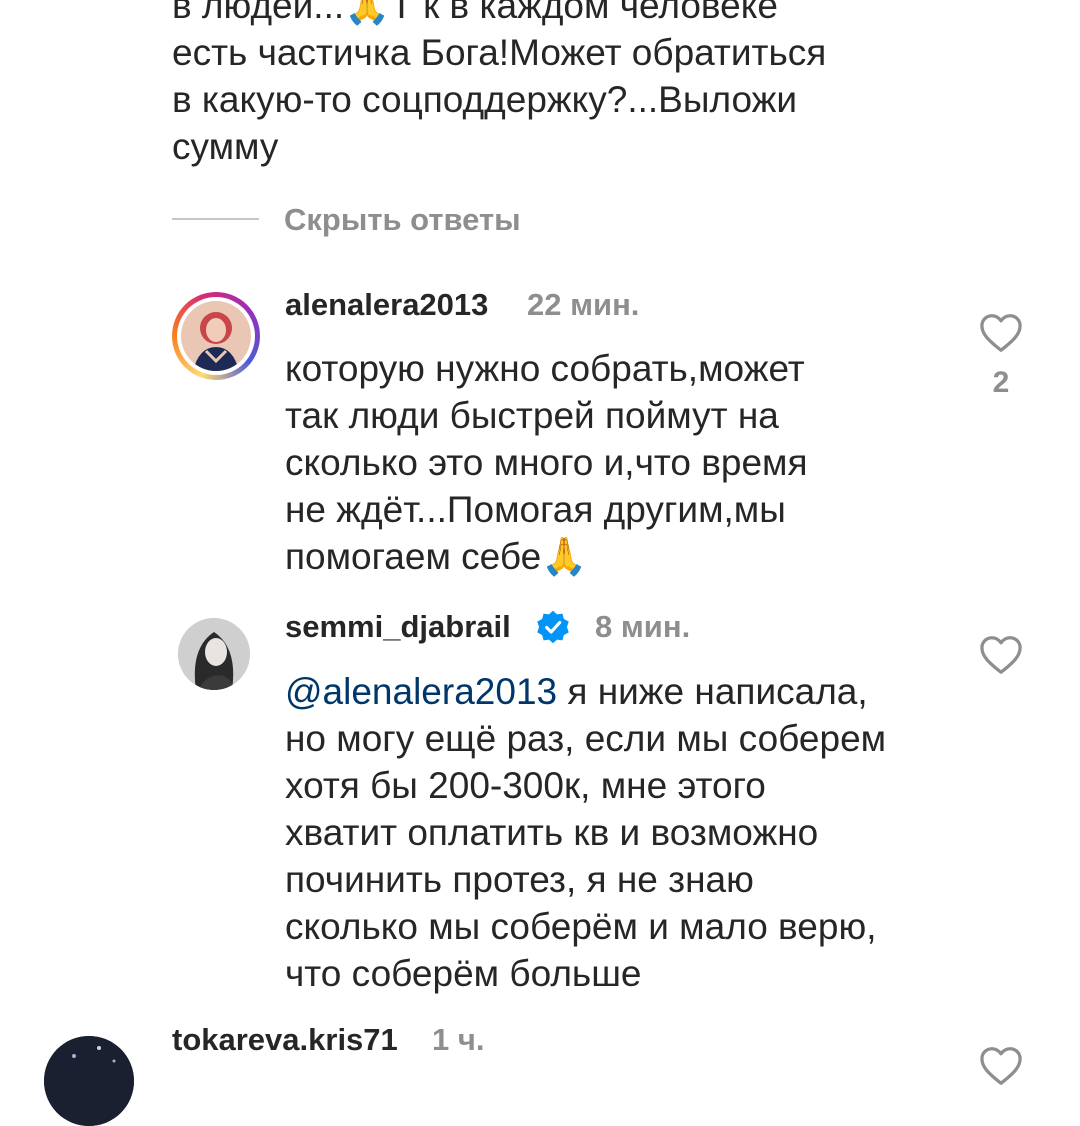 The width and height of the screenshot is (1080, 1126). Describe the element at coordinates (553, 627) in the screenshot. I see `verified-badge-icon` at that location.